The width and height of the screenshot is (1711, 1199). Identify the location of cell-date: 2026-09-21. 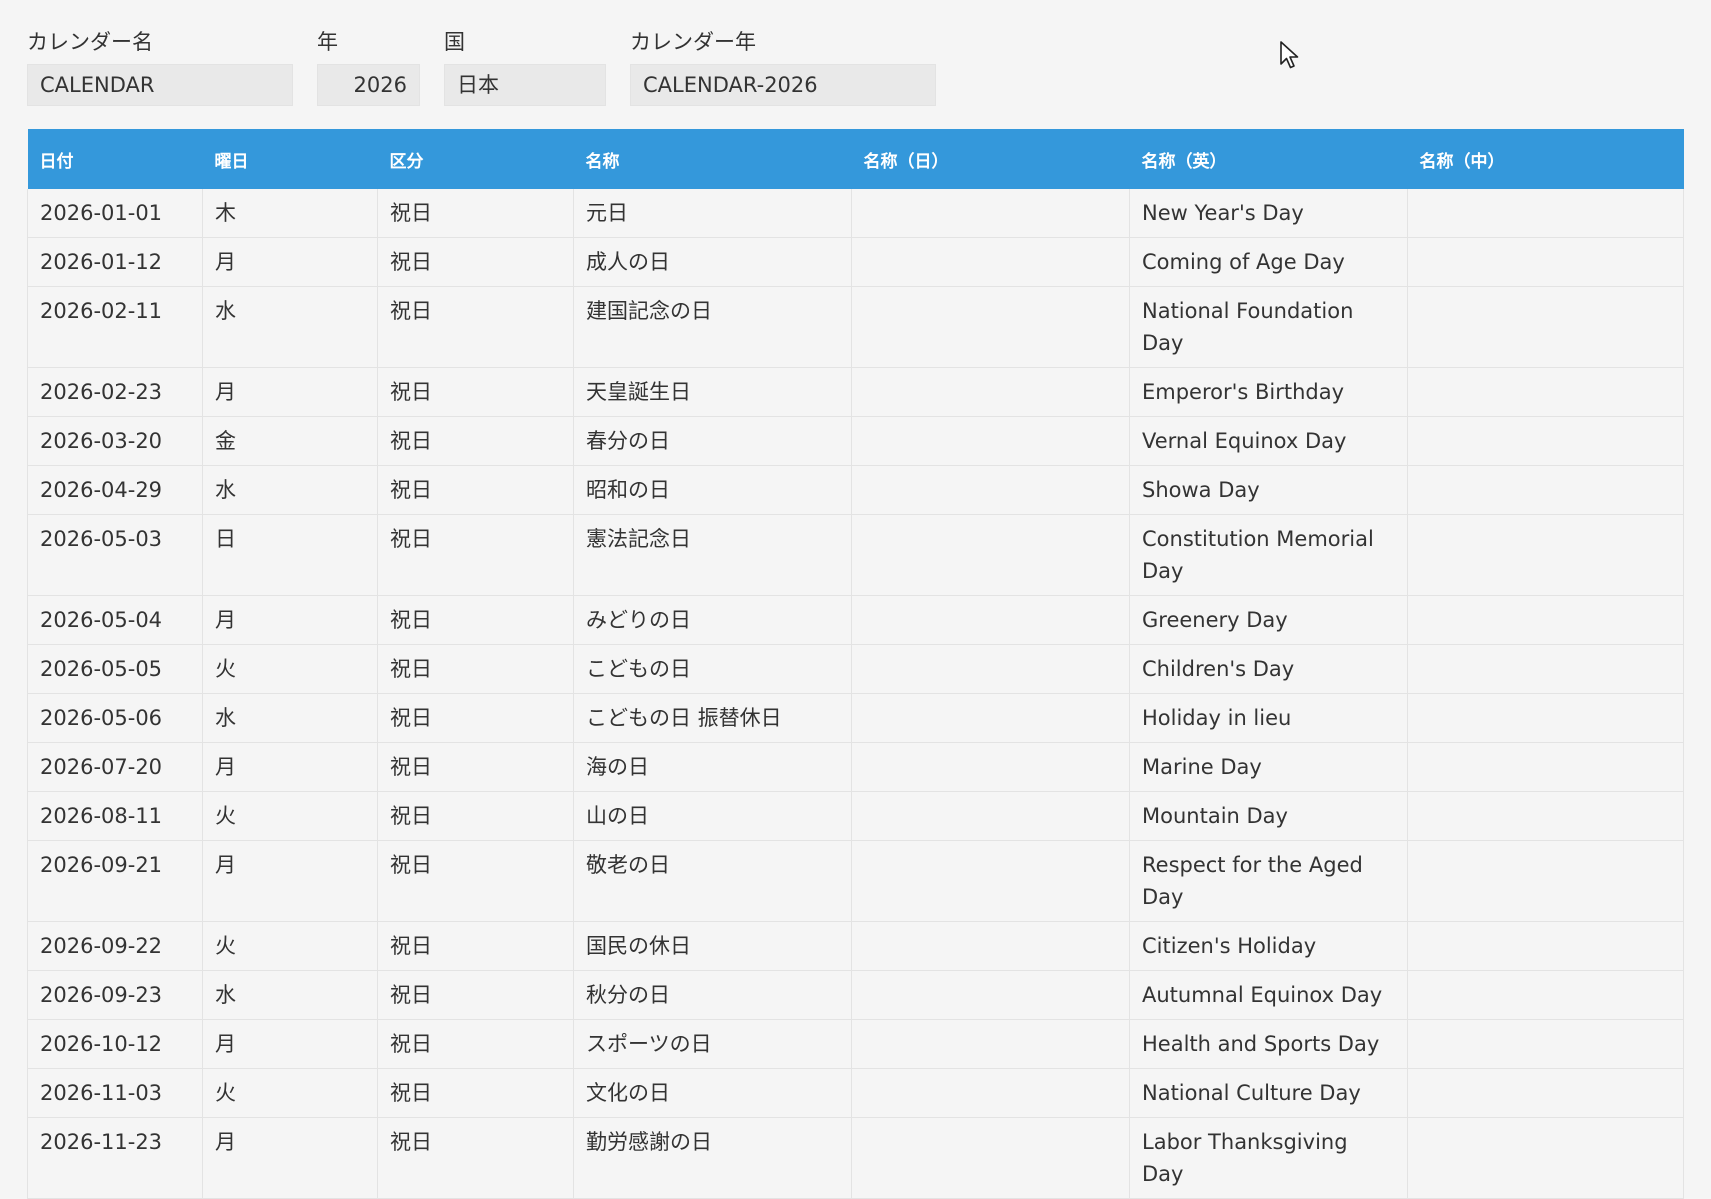
(115, 881).